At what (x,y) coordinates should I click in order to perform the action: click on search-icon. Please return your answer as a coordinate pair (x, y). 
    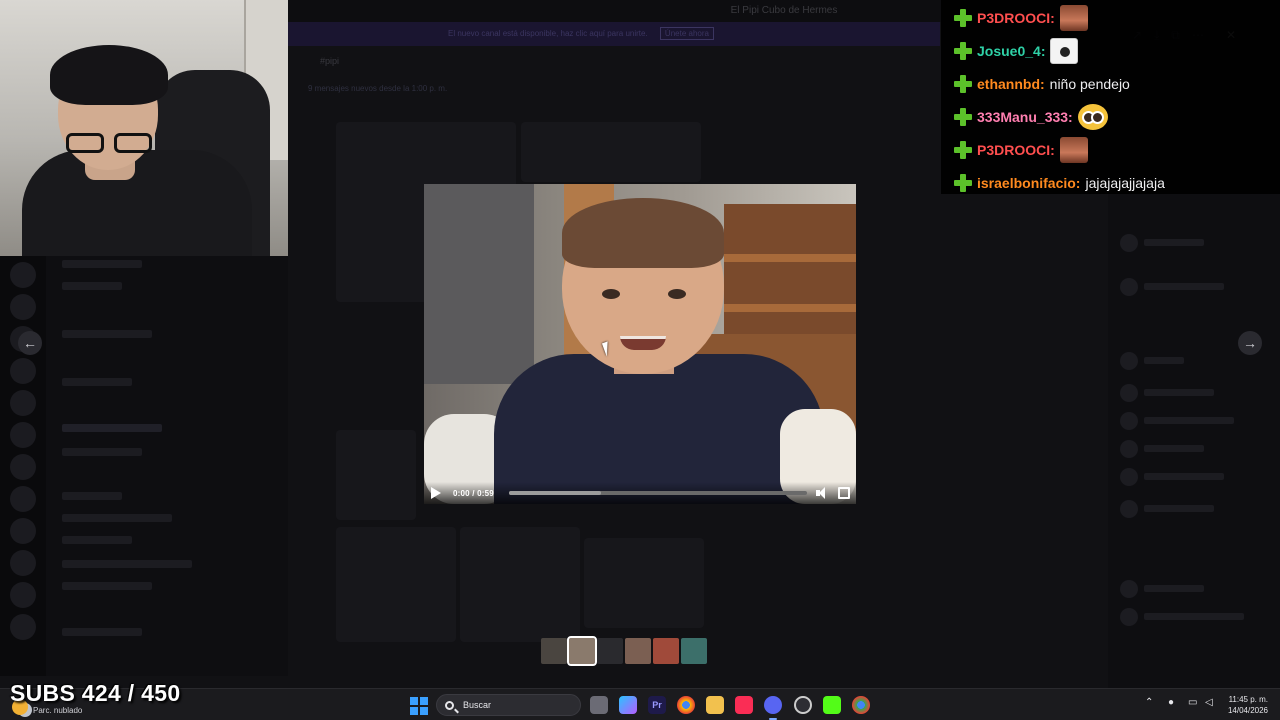
    Looking at the image, I should click on (449, 705).